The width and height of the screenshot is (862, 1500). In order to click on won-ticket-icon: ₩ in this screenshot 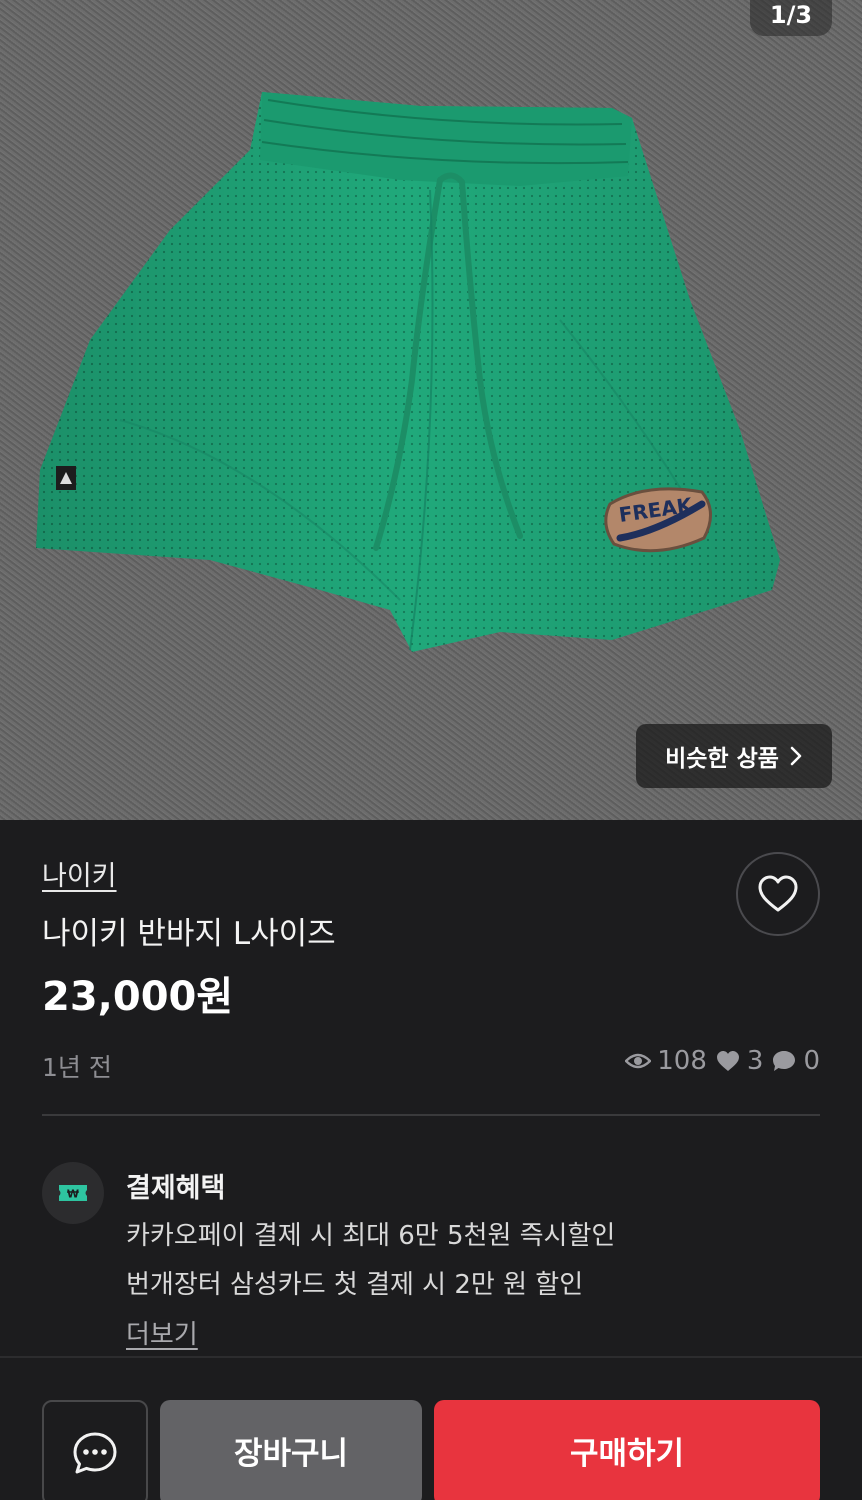, I will do `click(73, 1193)`.